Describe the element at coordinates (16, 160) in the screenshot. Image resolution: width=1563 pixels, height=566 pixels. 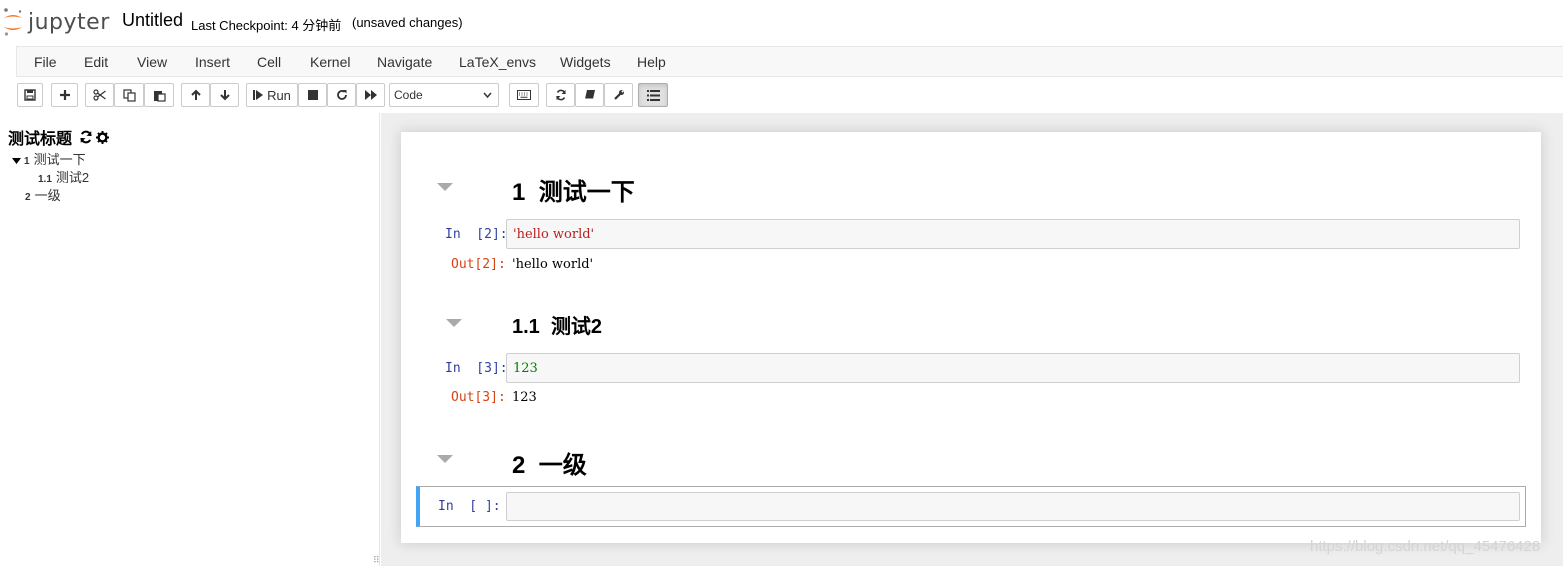
I see `caret-down-icon` at that location.